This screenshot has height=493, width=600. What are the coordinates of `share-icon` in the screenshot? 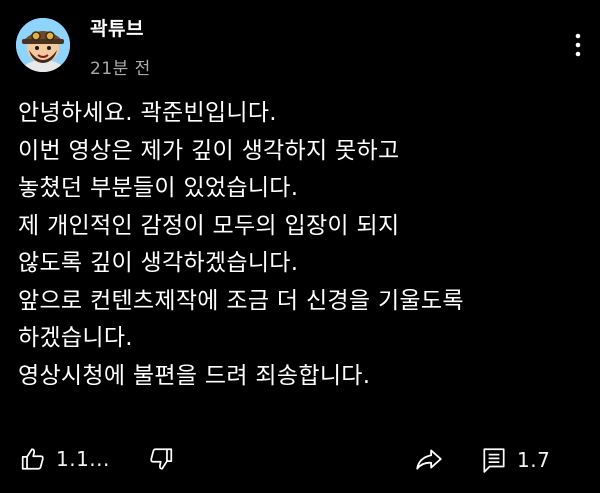 It's located at (429, 459).